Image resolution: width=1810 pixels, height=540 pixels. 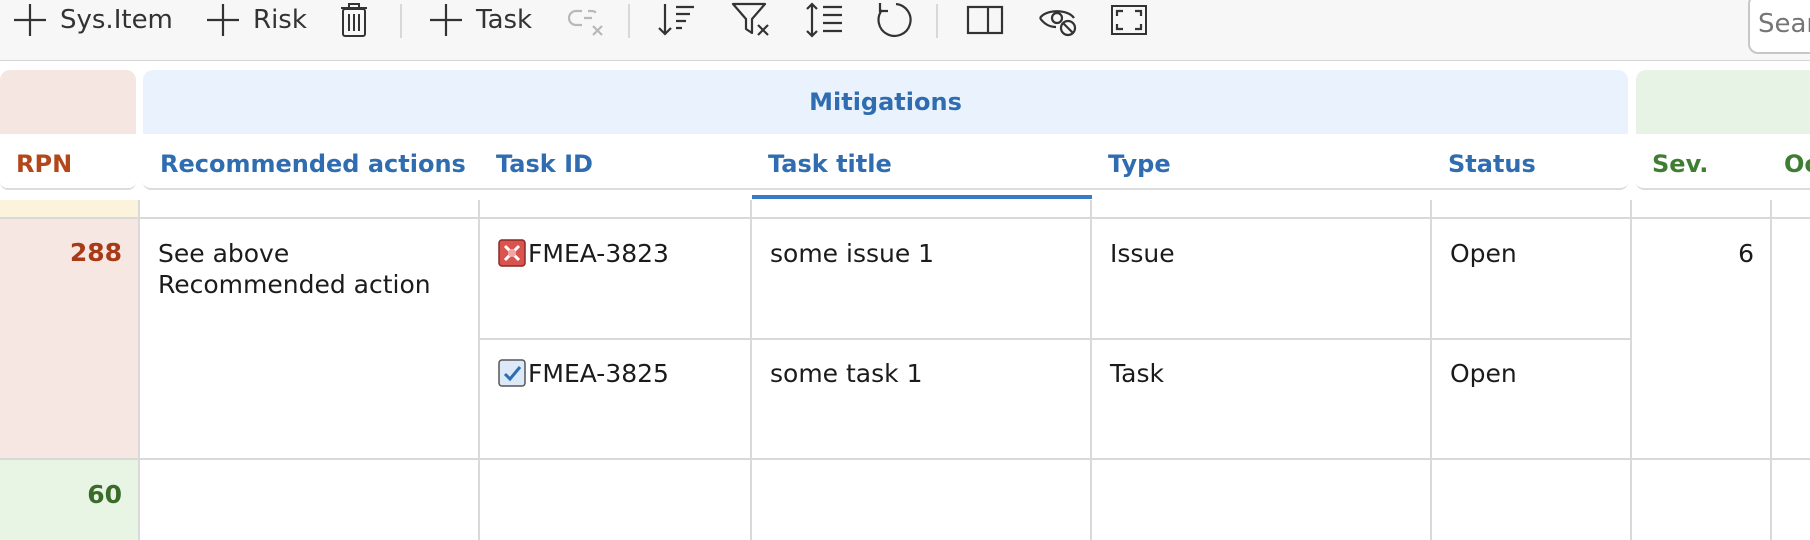 What do you see at coordinates (598, 253) in the screenshot?
I see `task-id-link: FMEA-3823` at bounding box center [598, 253].